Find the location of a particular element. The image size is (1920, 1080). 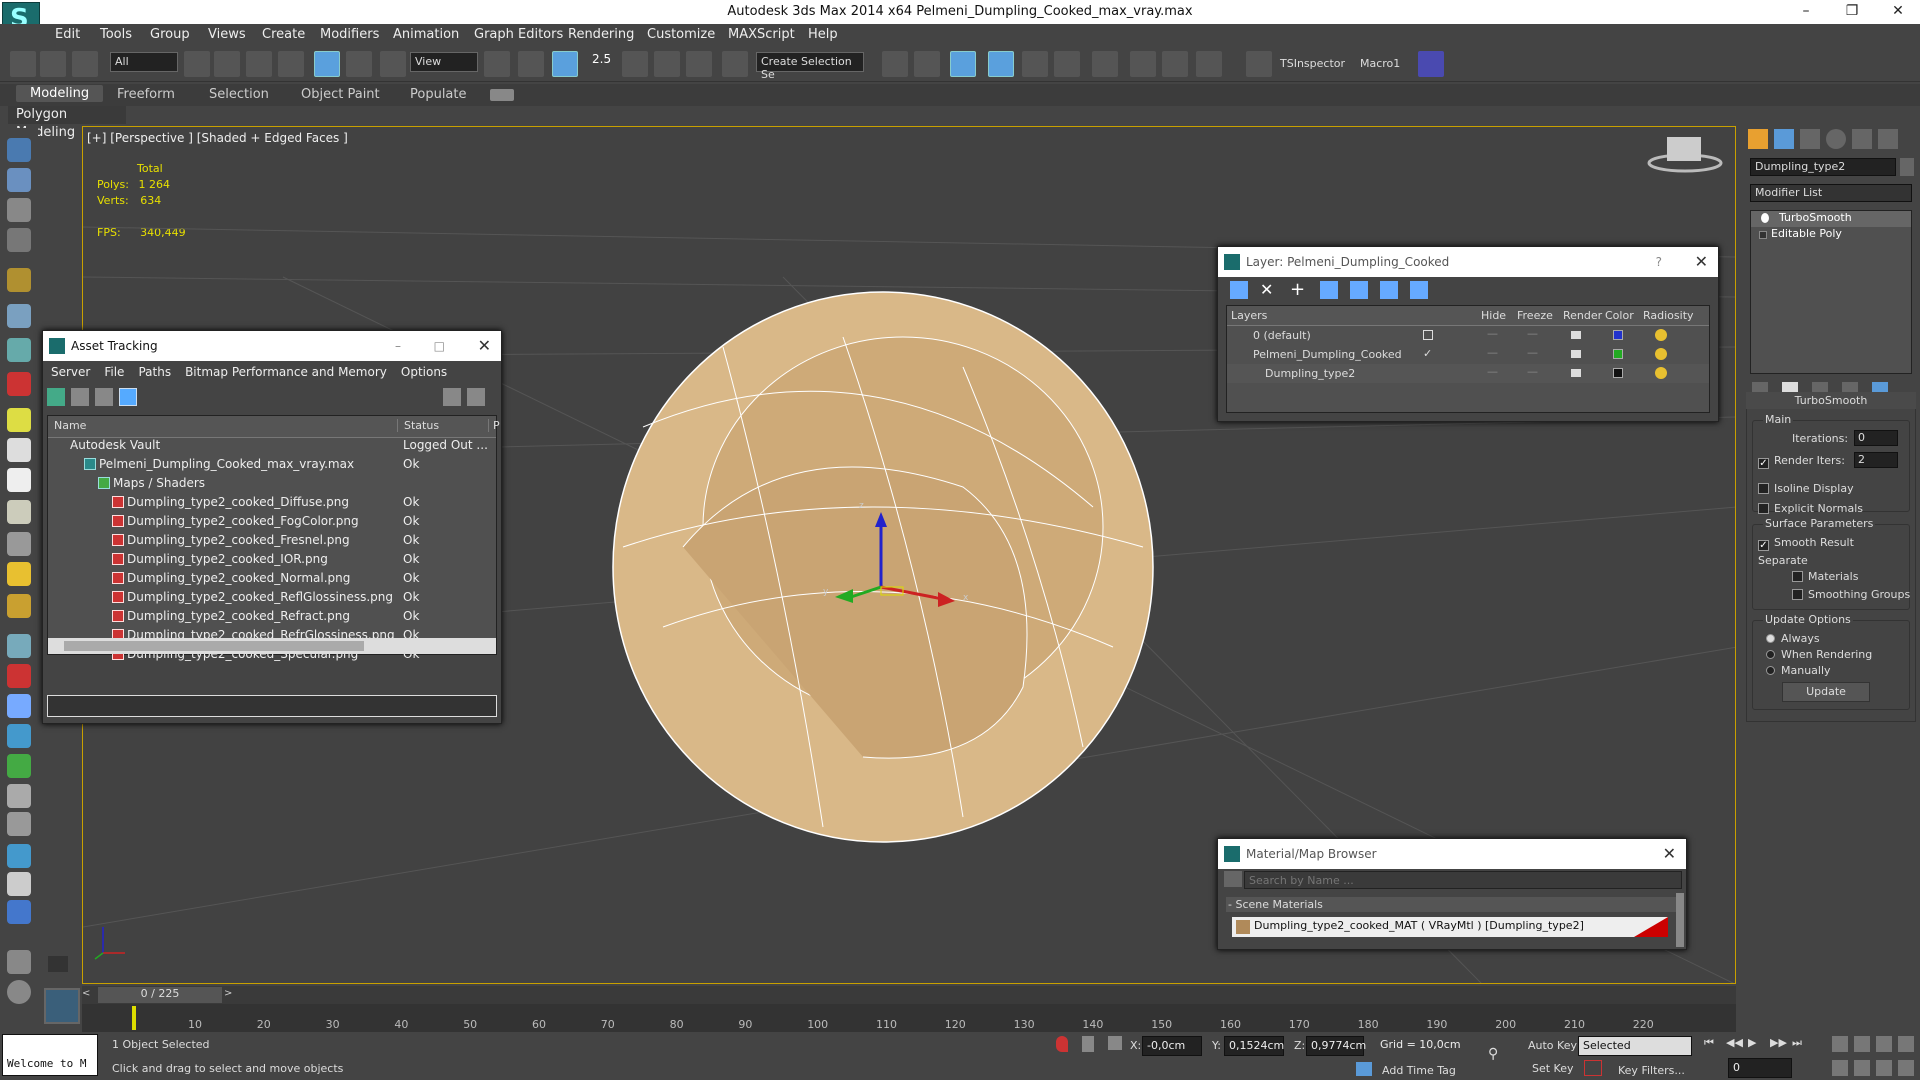

teapot-icon is located at coordinates (19, 150).